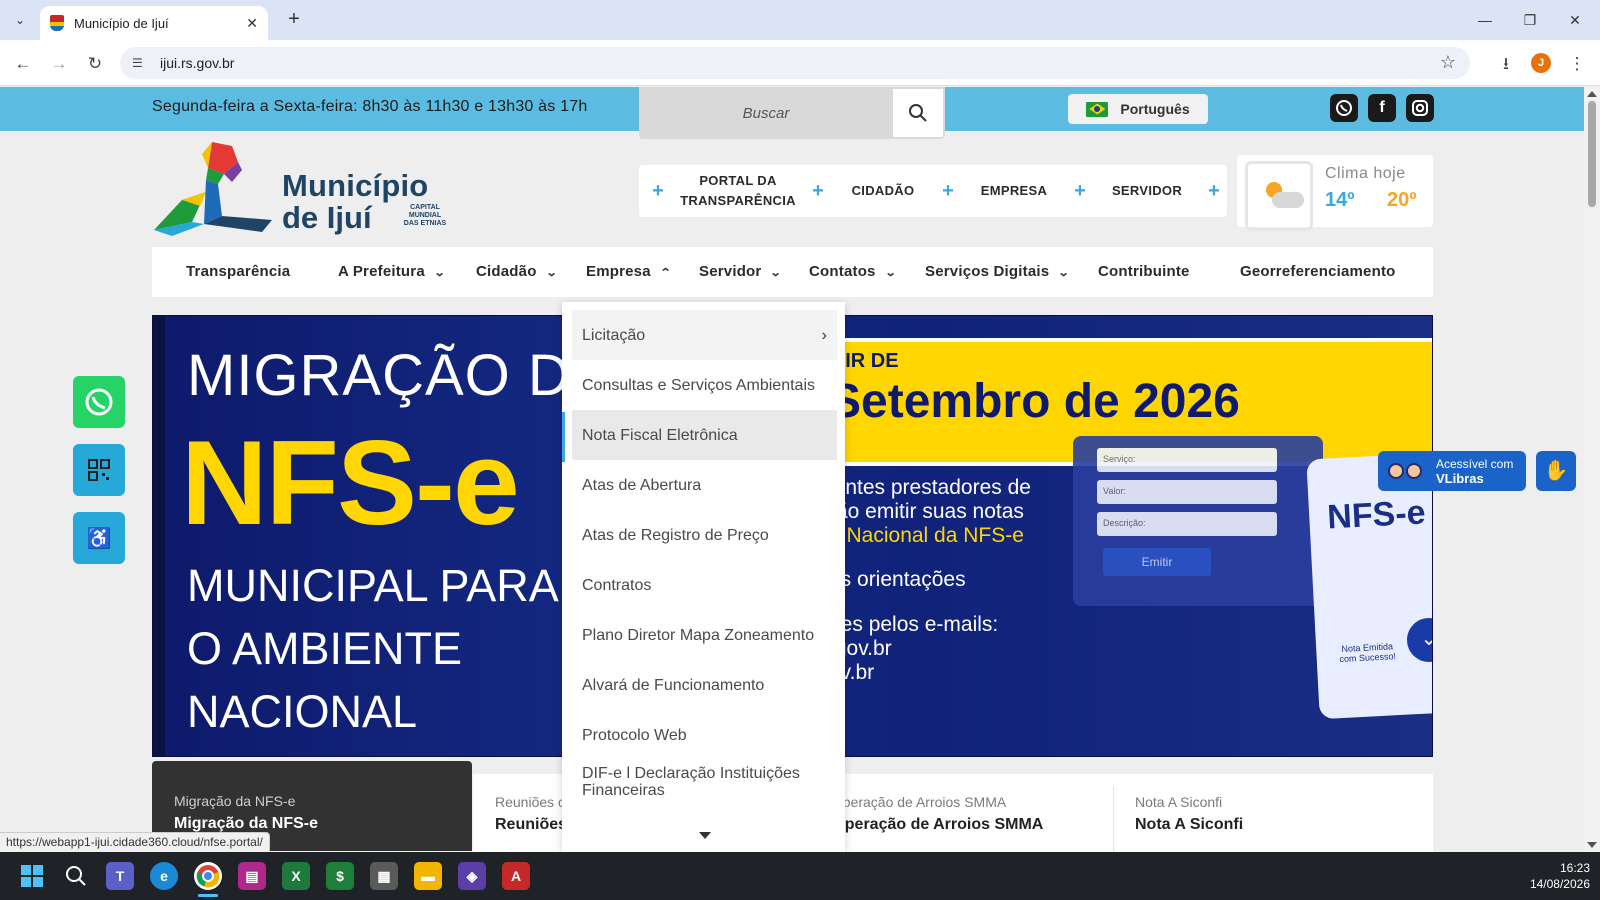 The image size is (1600, 900). What do you see at coordinates (738, 191) in the screenshot?
I see `quicknav-transparencia: PORTAL DA TRANSPARÊNCIA` at bounding box center [738, 191].